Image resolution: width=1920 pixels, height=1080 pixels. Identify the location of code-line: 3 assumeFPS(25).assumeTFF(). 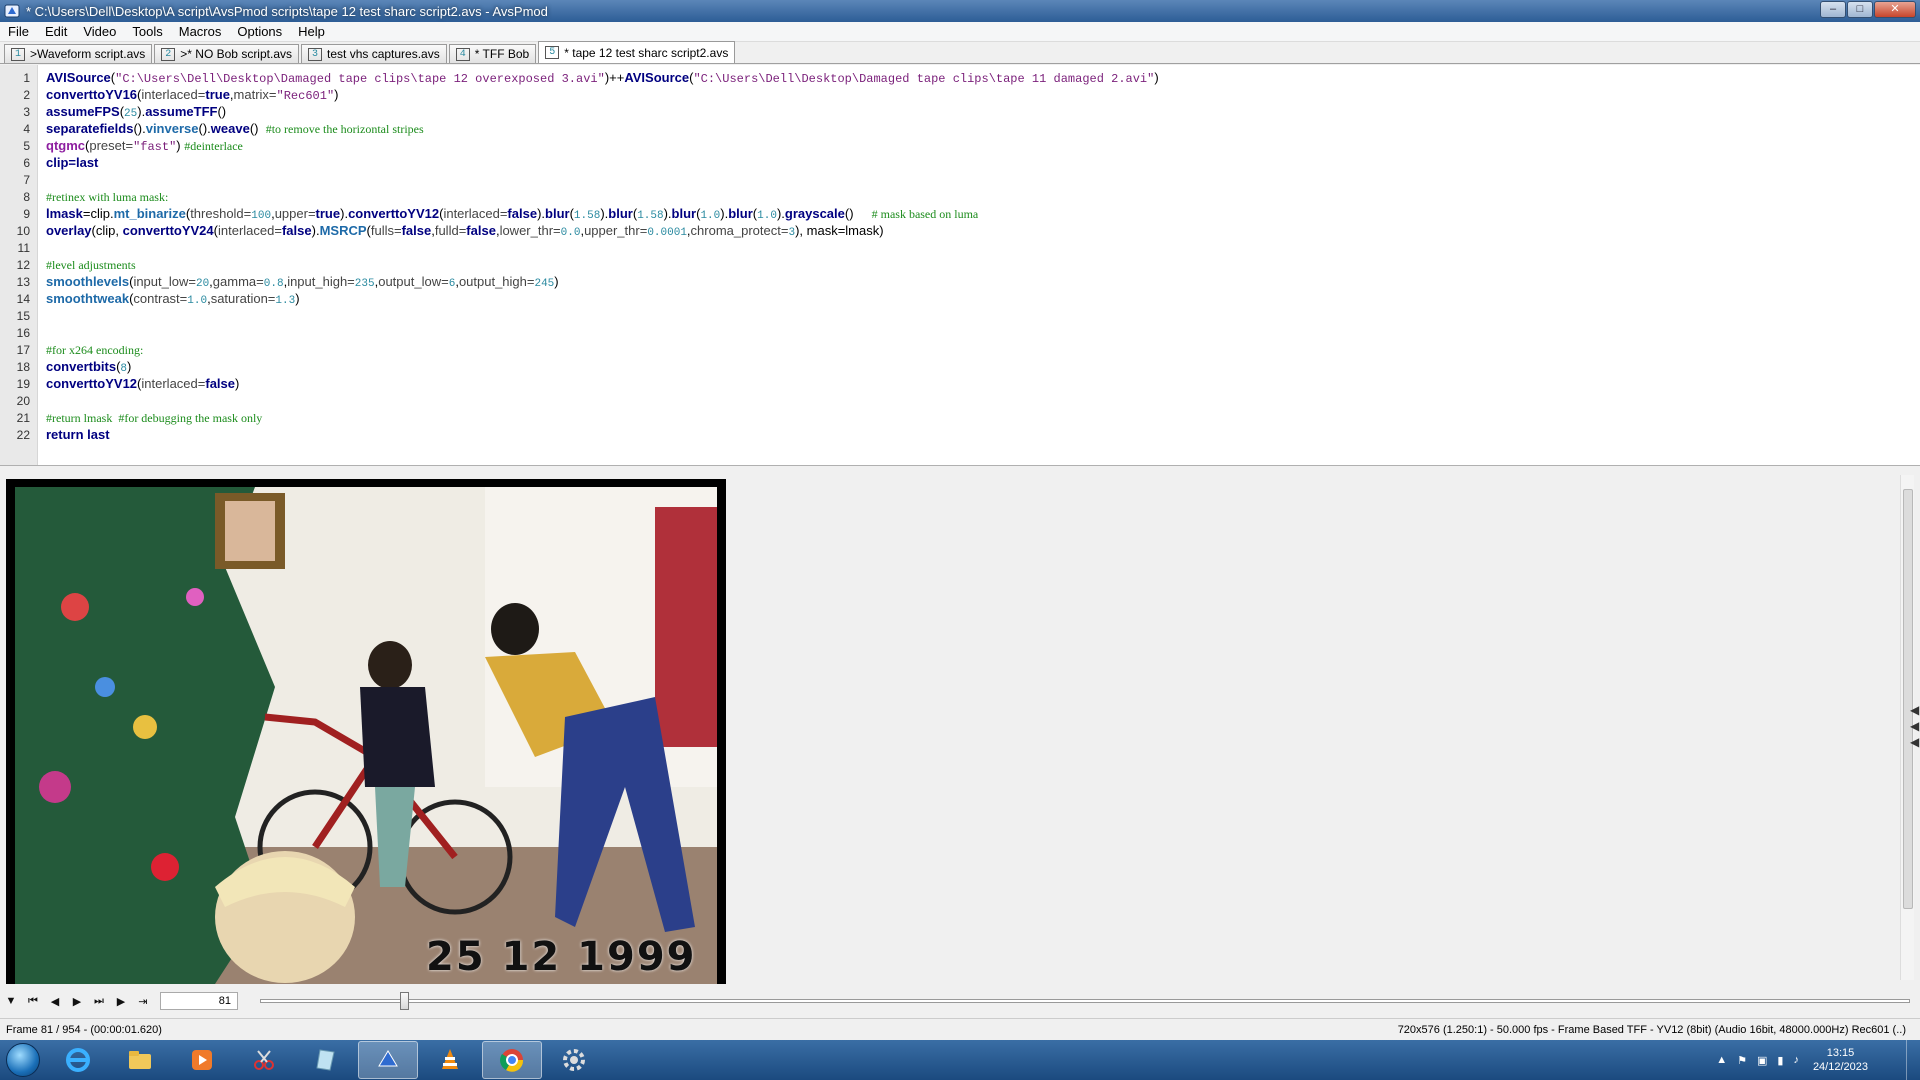
(950, 111).